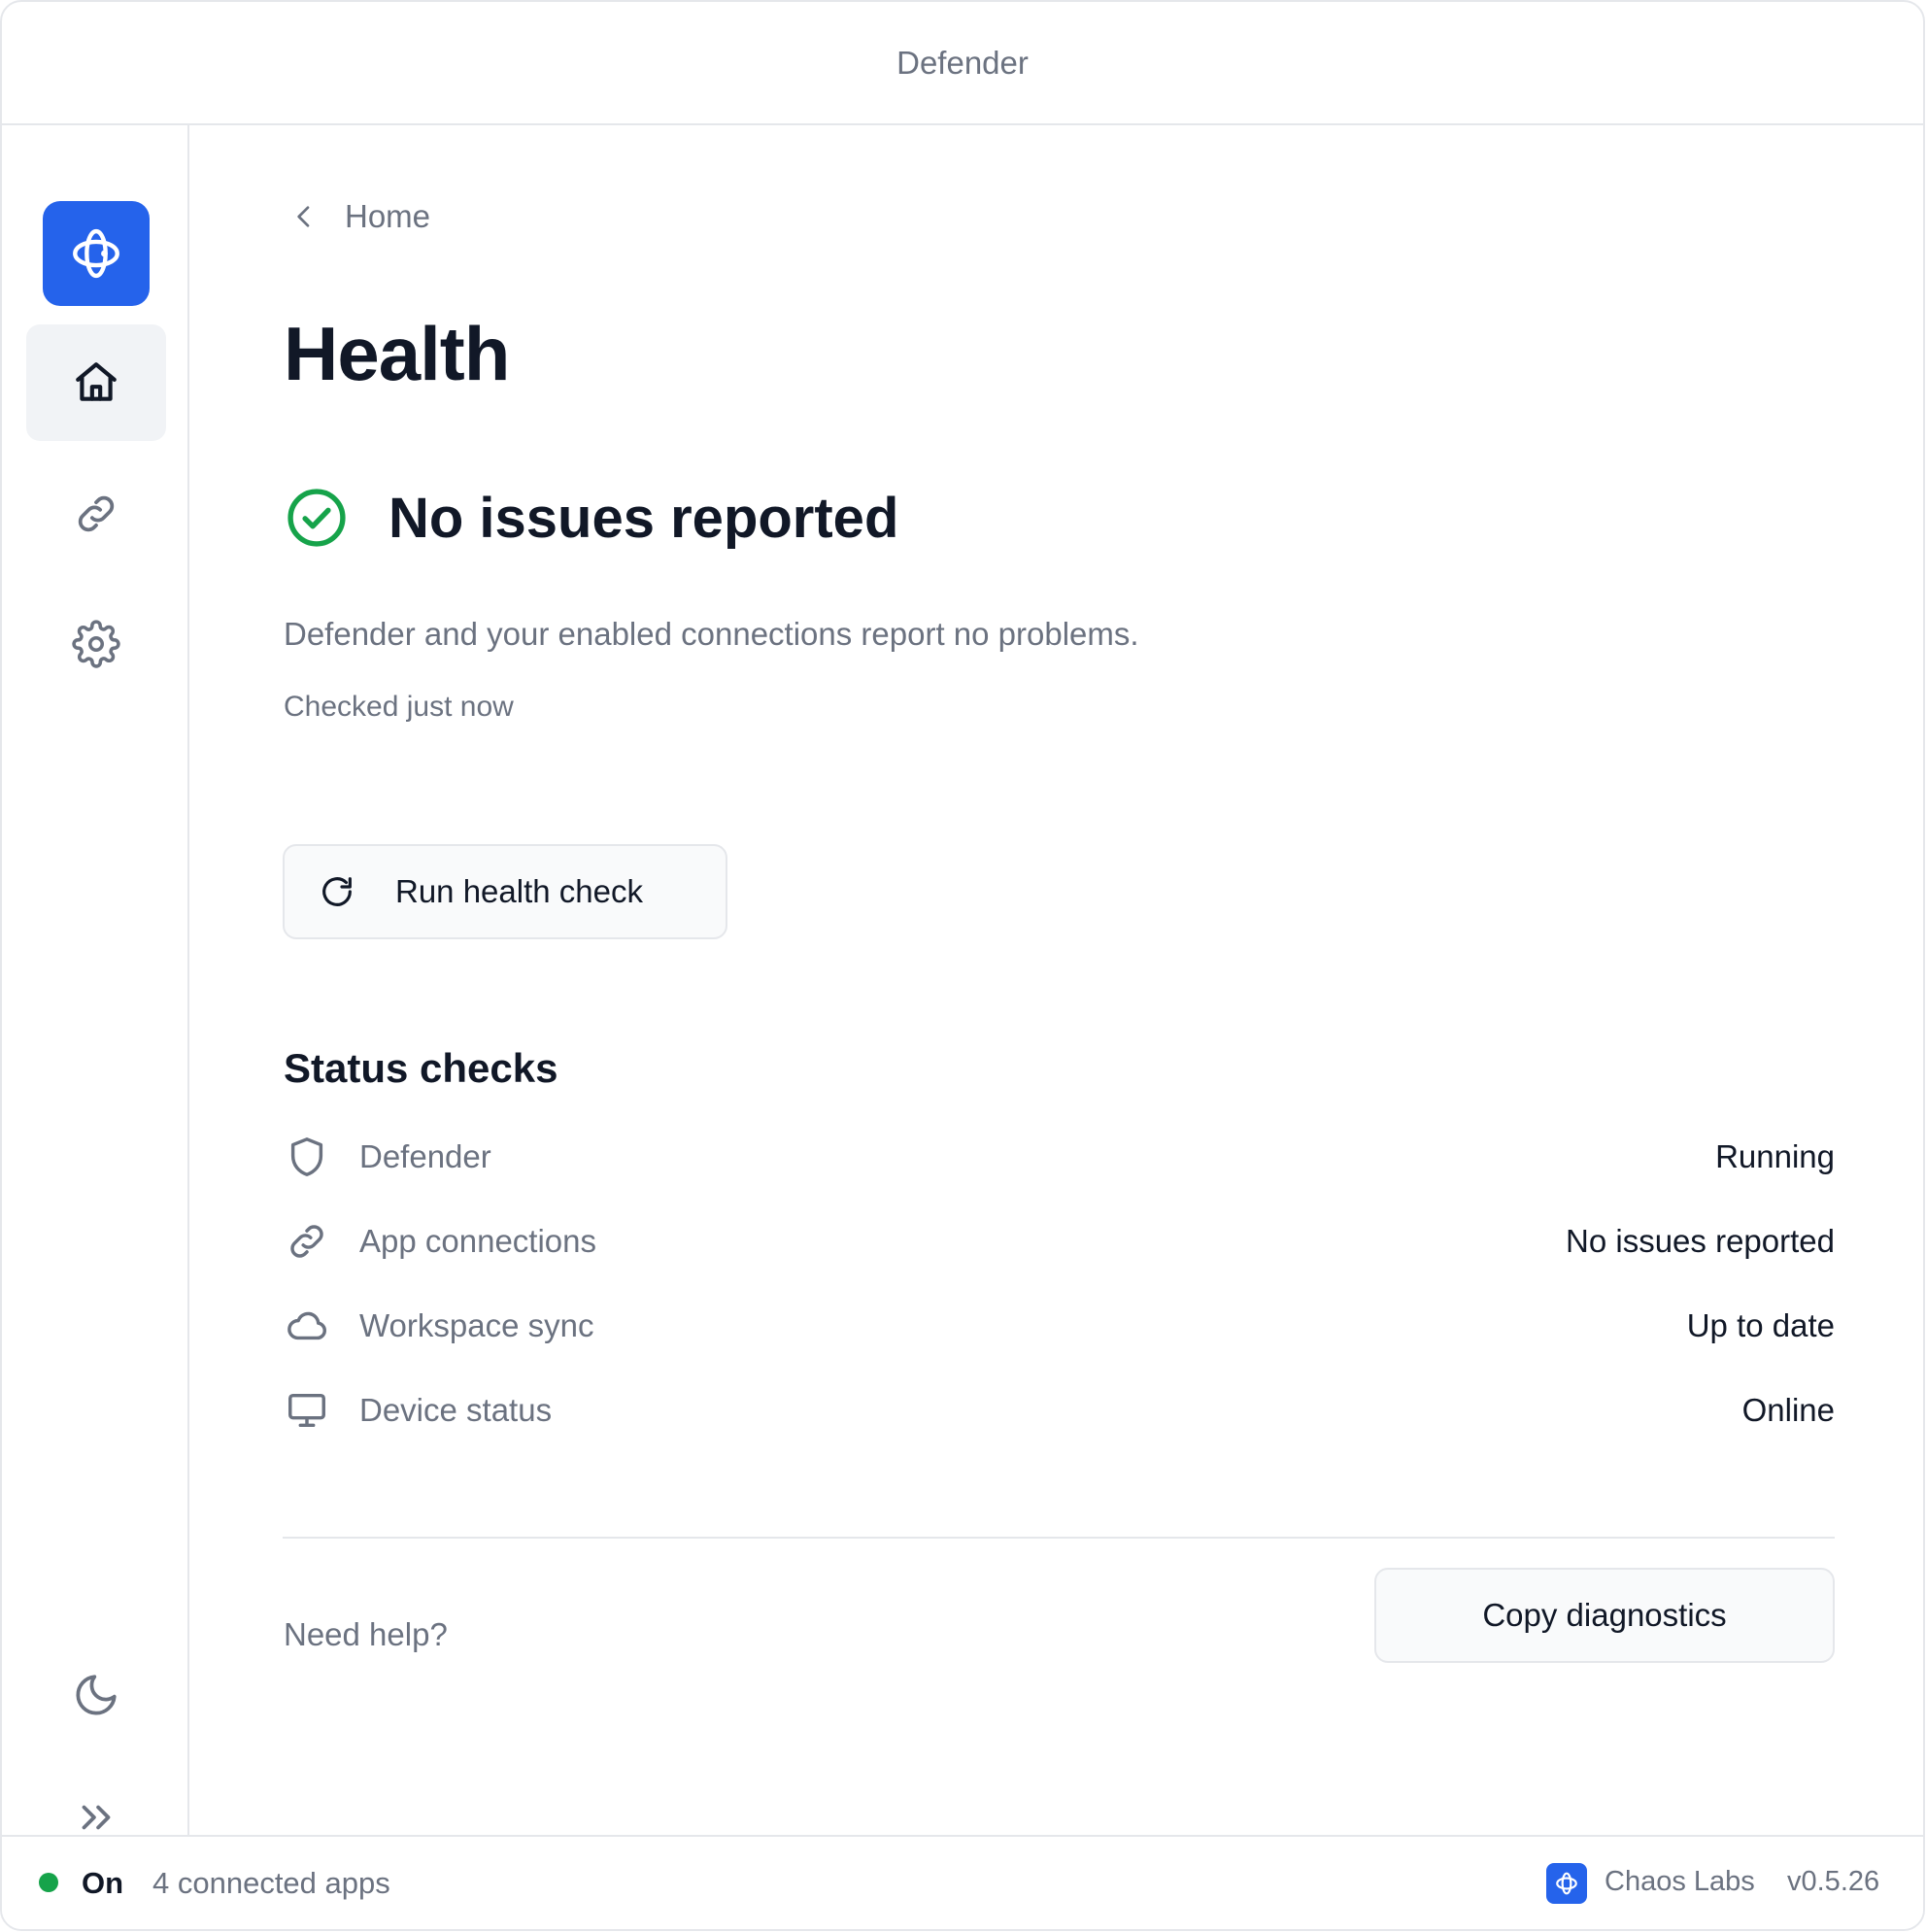 Image resolution: width=1926 pixels, height=1932 pixels. I want to click on footer-divider, so click(1059, 1538).